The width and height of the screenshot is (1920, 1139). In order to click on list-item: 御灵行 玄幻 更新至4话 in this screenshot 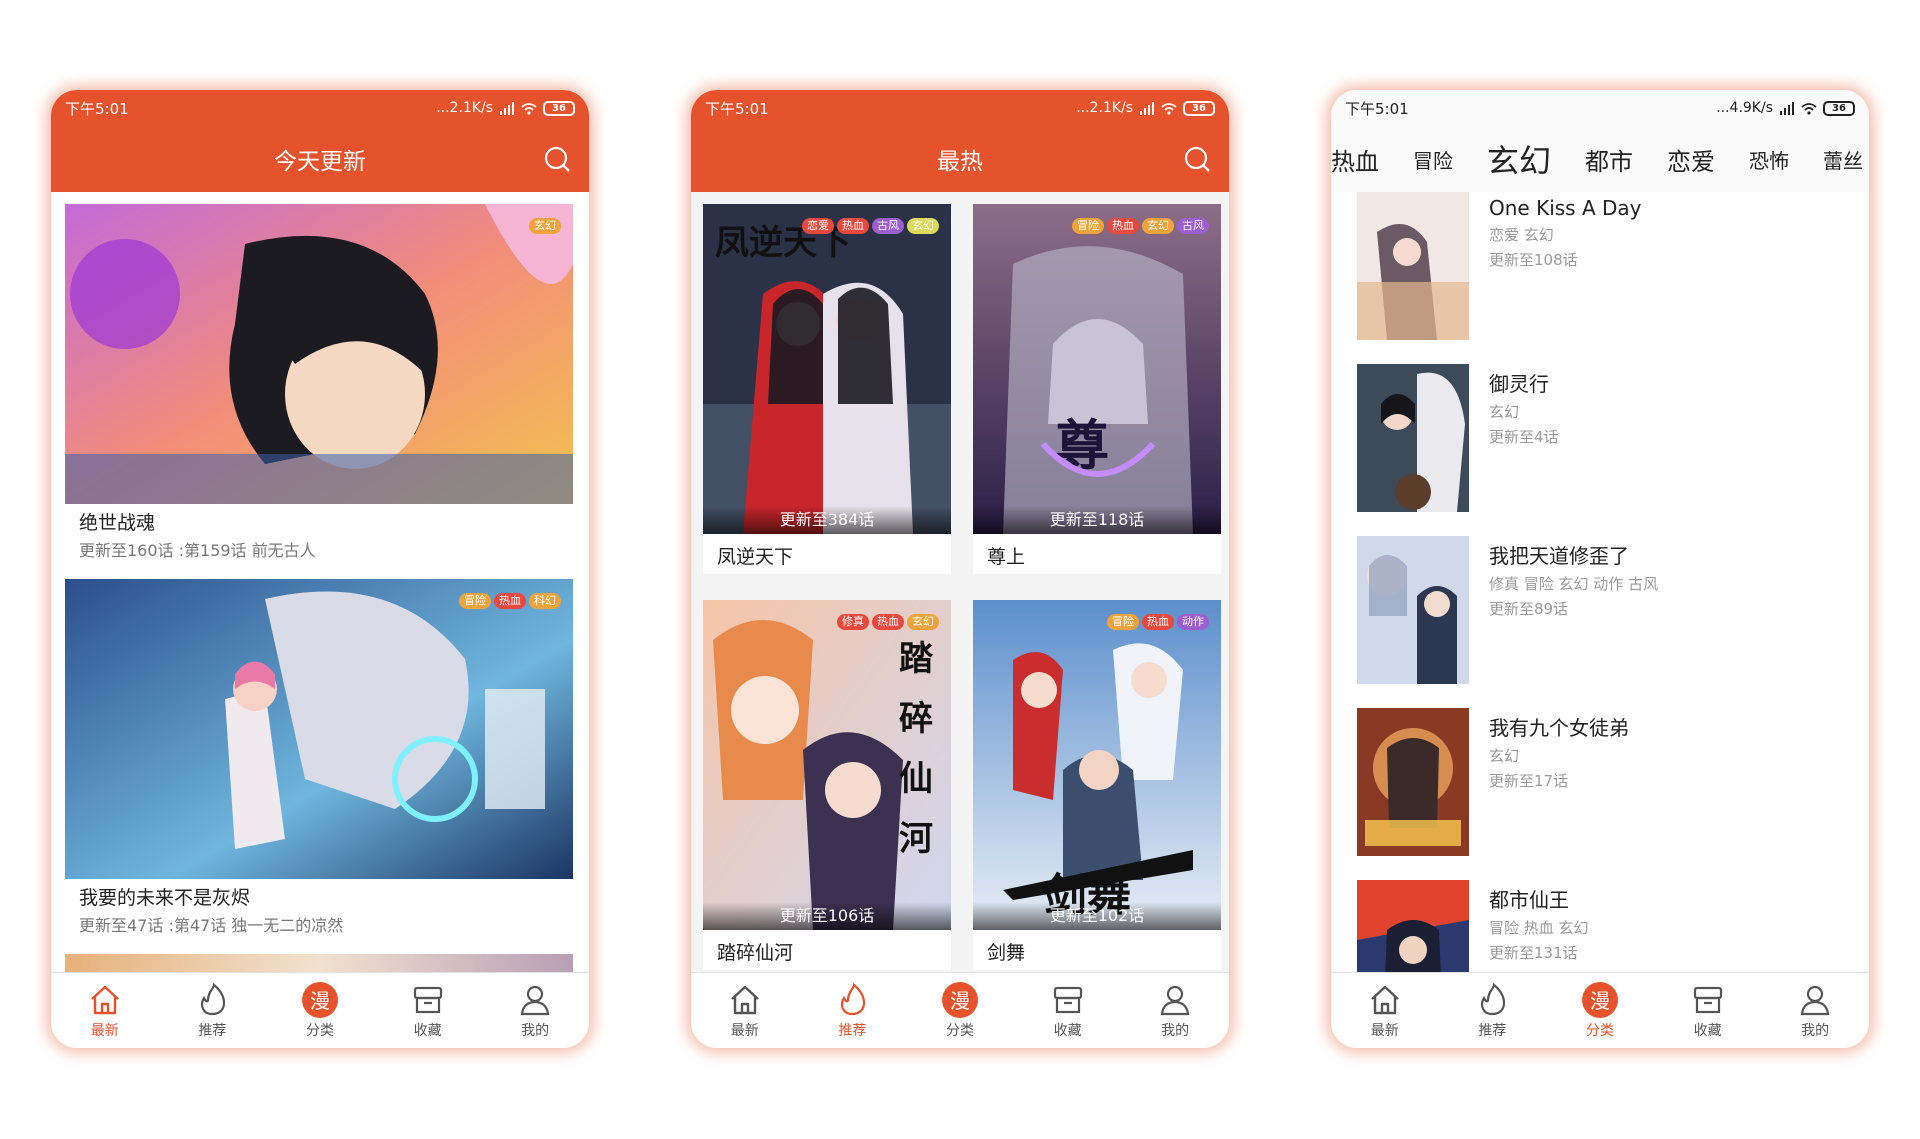, I will do `click(1613, 439)`.